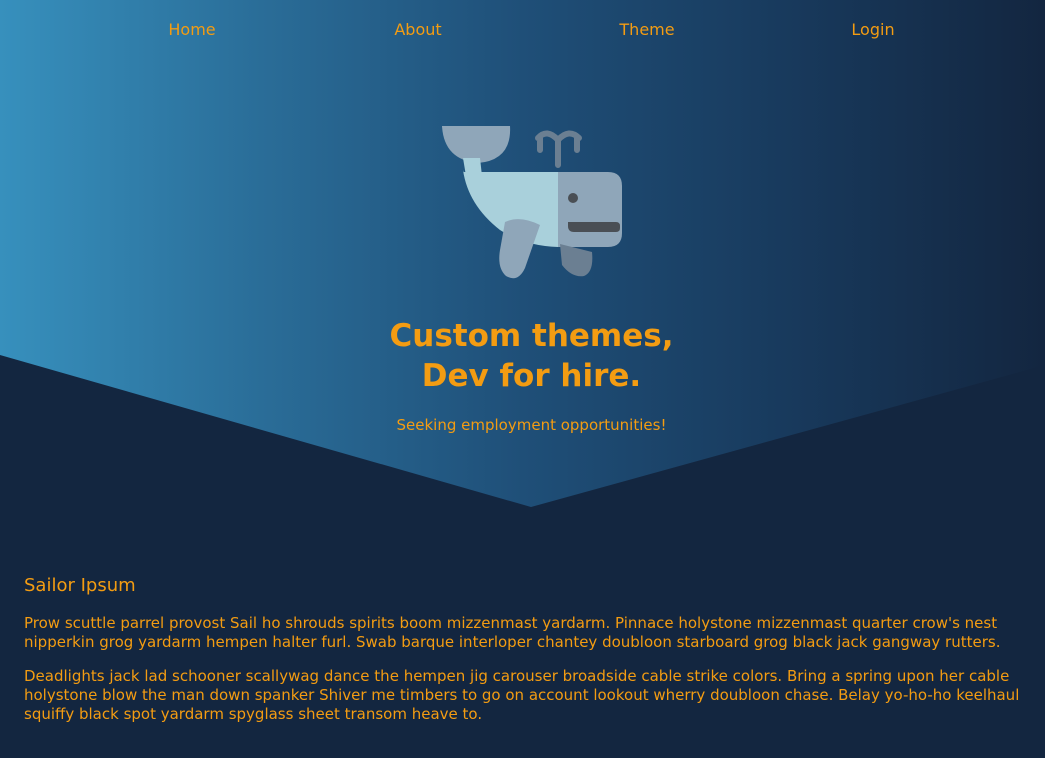 This screenshot has width=1045, height=758. What do you see at coordinates (417, 29) in the screenshot?
I see `nav-about-link: About` at bounding box center [417, 29].